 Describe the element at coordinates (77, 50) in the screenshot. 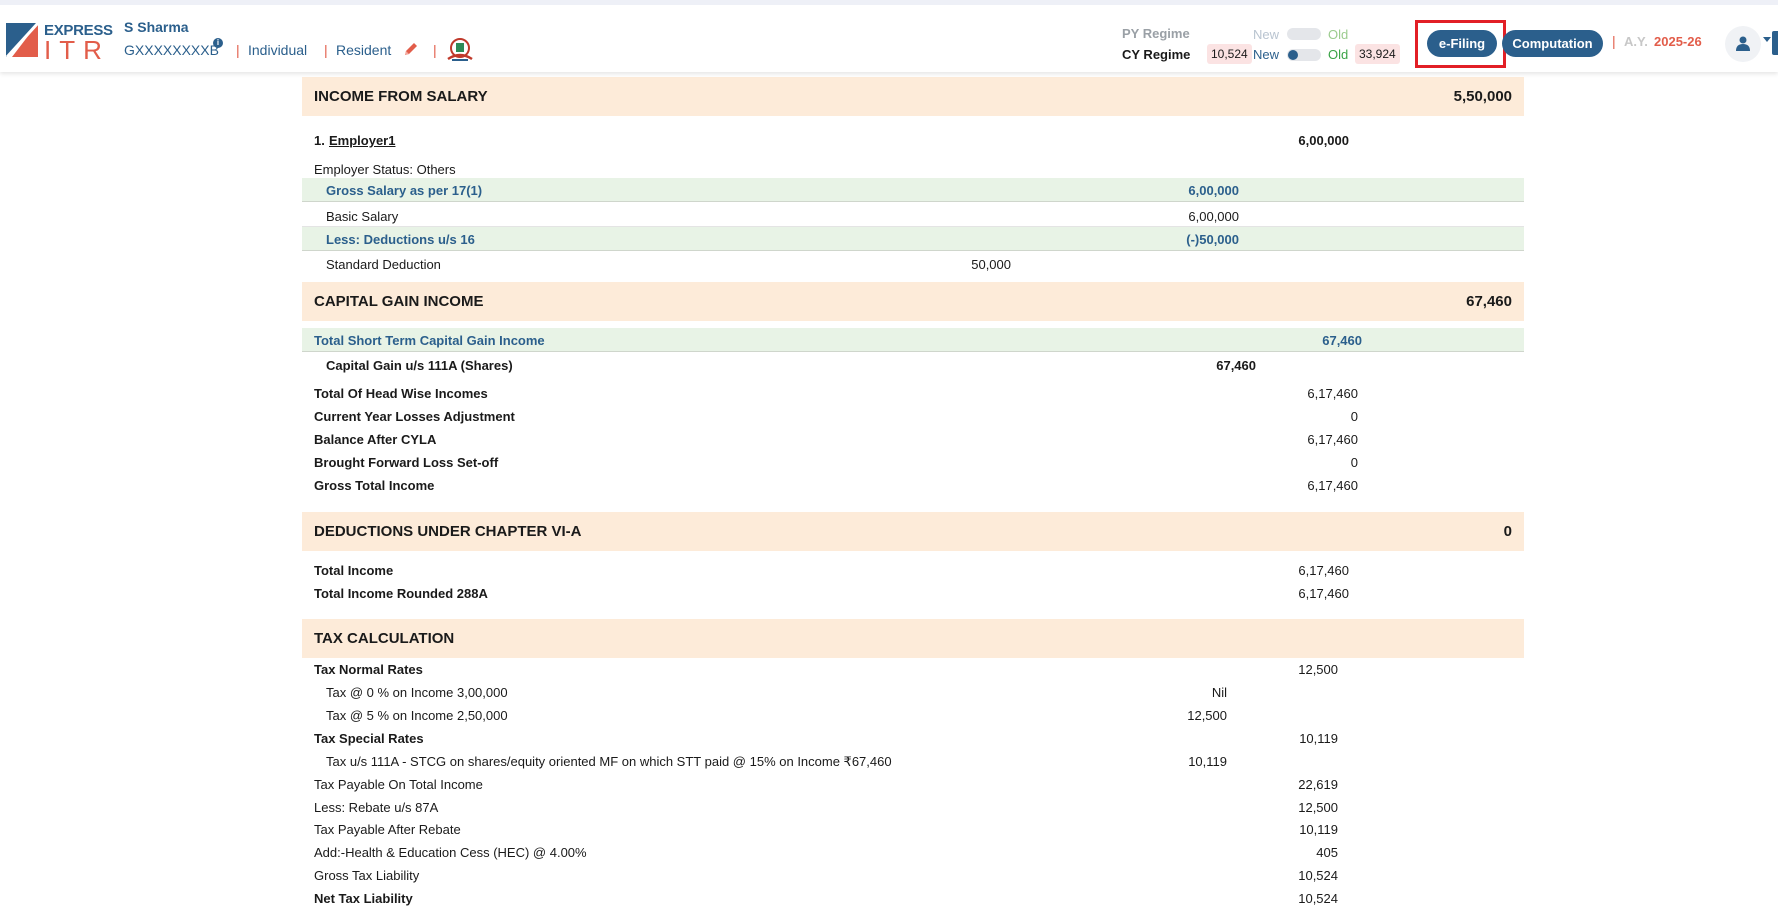

I see `logo-itr-text: ITR` at that location.